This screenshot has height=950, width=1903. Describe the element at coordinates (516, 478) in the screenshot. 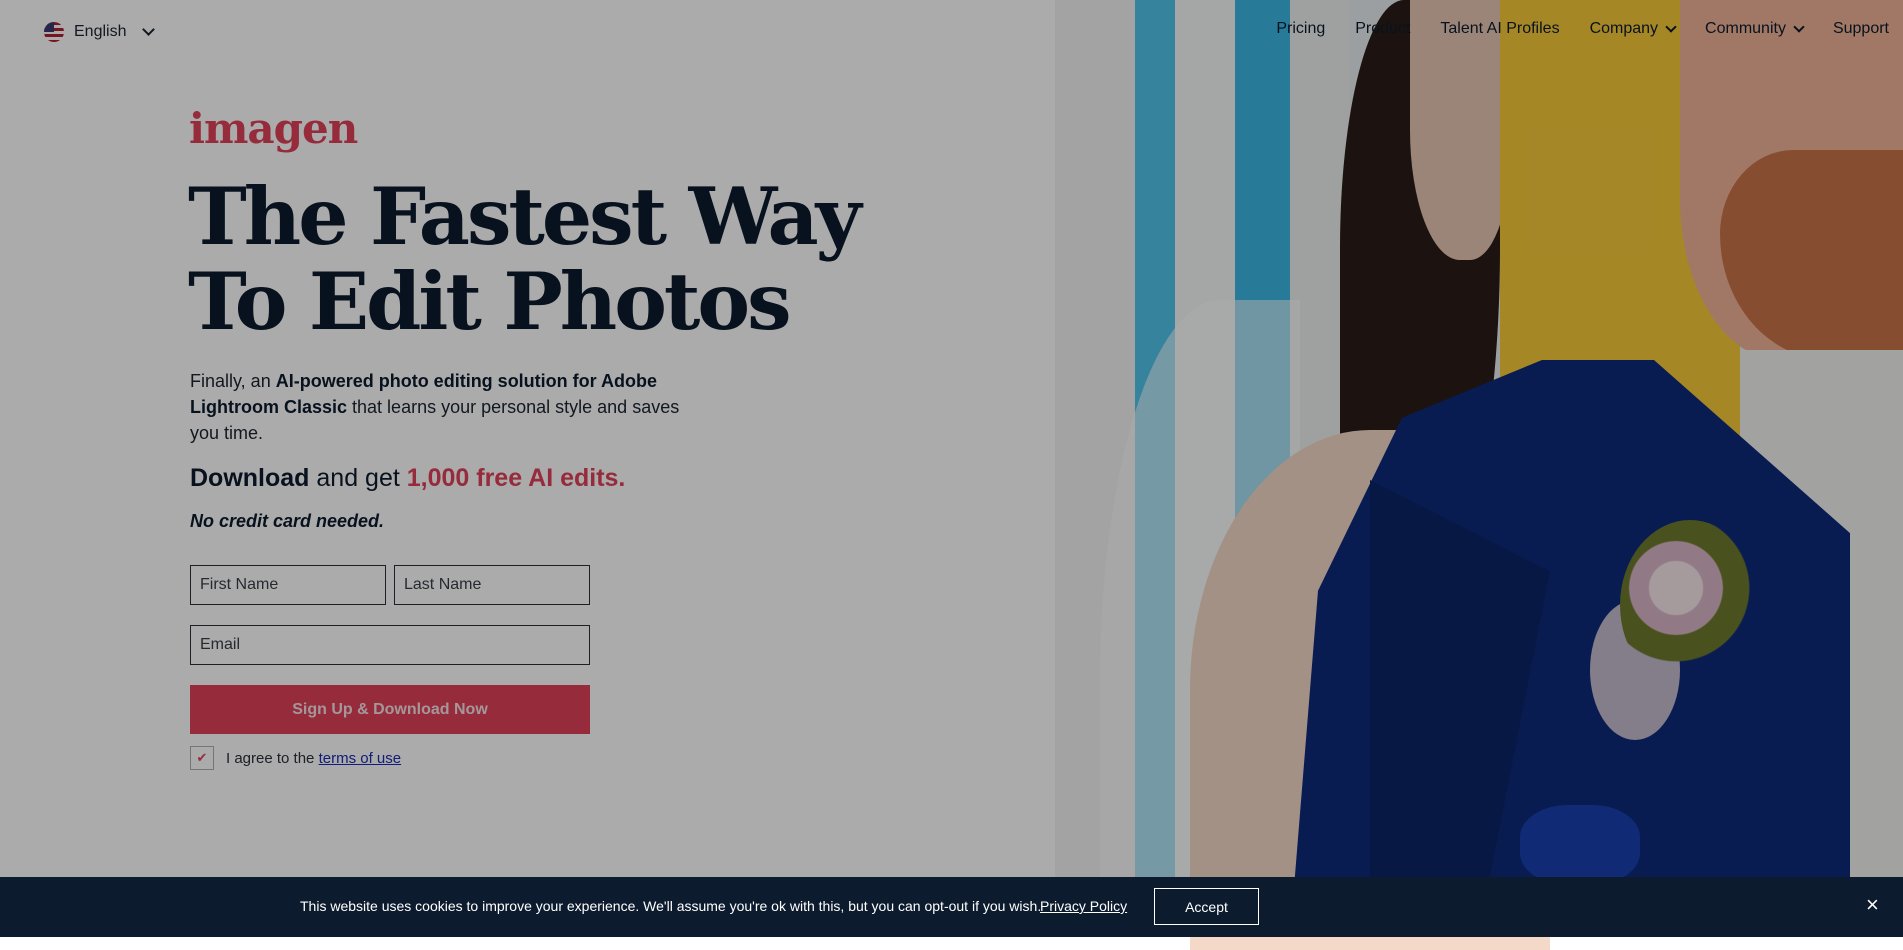

I see `free-edits-highlight: 1,000 free AI edits.` at that location.